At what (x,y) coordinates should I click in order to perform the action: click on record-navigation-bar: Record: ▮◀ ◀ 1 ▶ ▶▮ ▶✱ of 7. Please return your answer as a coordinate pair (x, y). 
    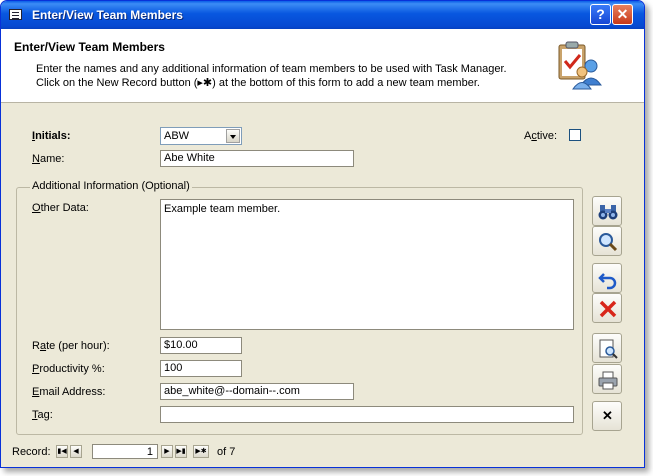
    Looking at the image, I should click on (322, 452).